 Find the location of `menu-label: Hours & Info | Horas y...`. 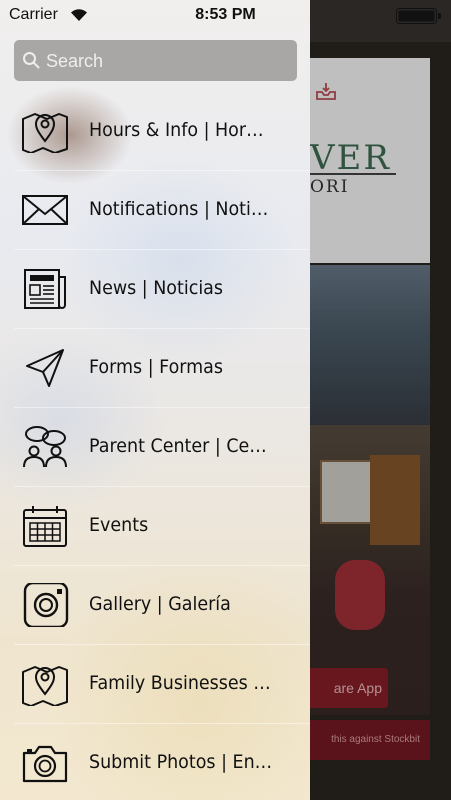

menu-label: Hours & Info | Horas y... is located at coordinates (181, 130).